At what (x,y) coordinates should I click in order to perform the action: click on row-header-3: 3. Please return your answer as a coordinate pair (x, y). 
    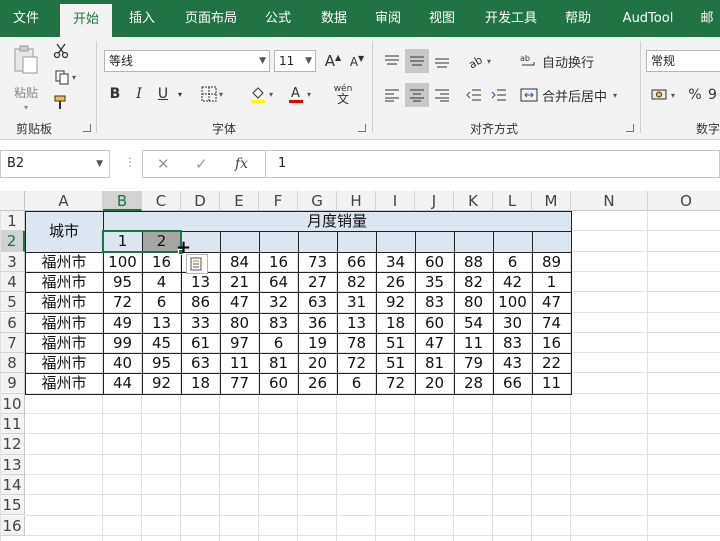
    Looking at the image, I should click on (12, 261).